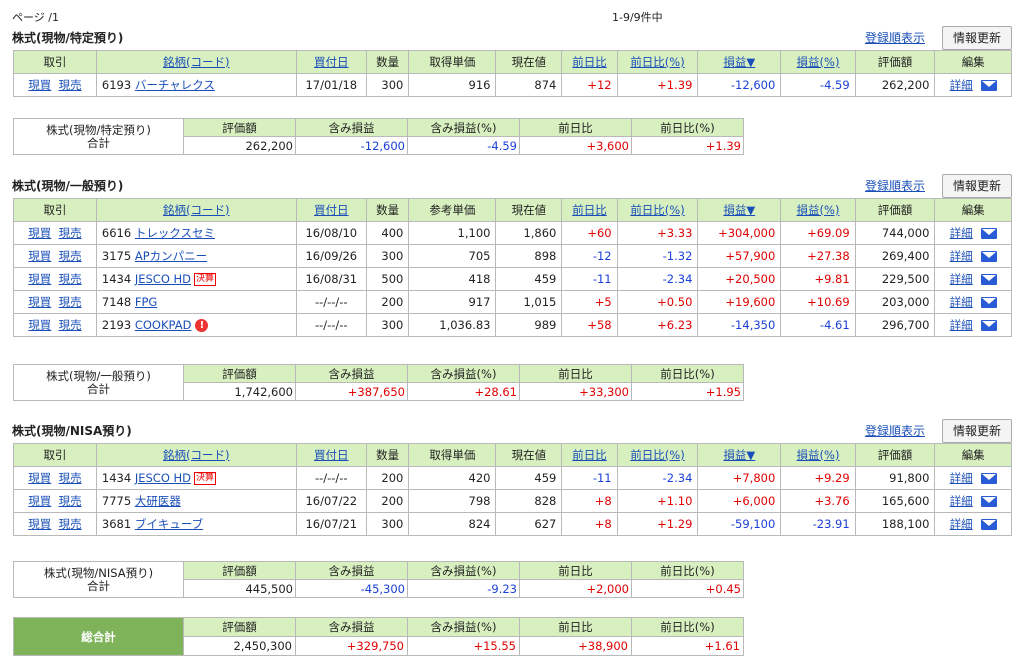 This screenshot has height=657, width=1024. Describe the element at coordinates (169, 524) in the screenshot. I see `stock-name-link: ブイキューブ` at that location.